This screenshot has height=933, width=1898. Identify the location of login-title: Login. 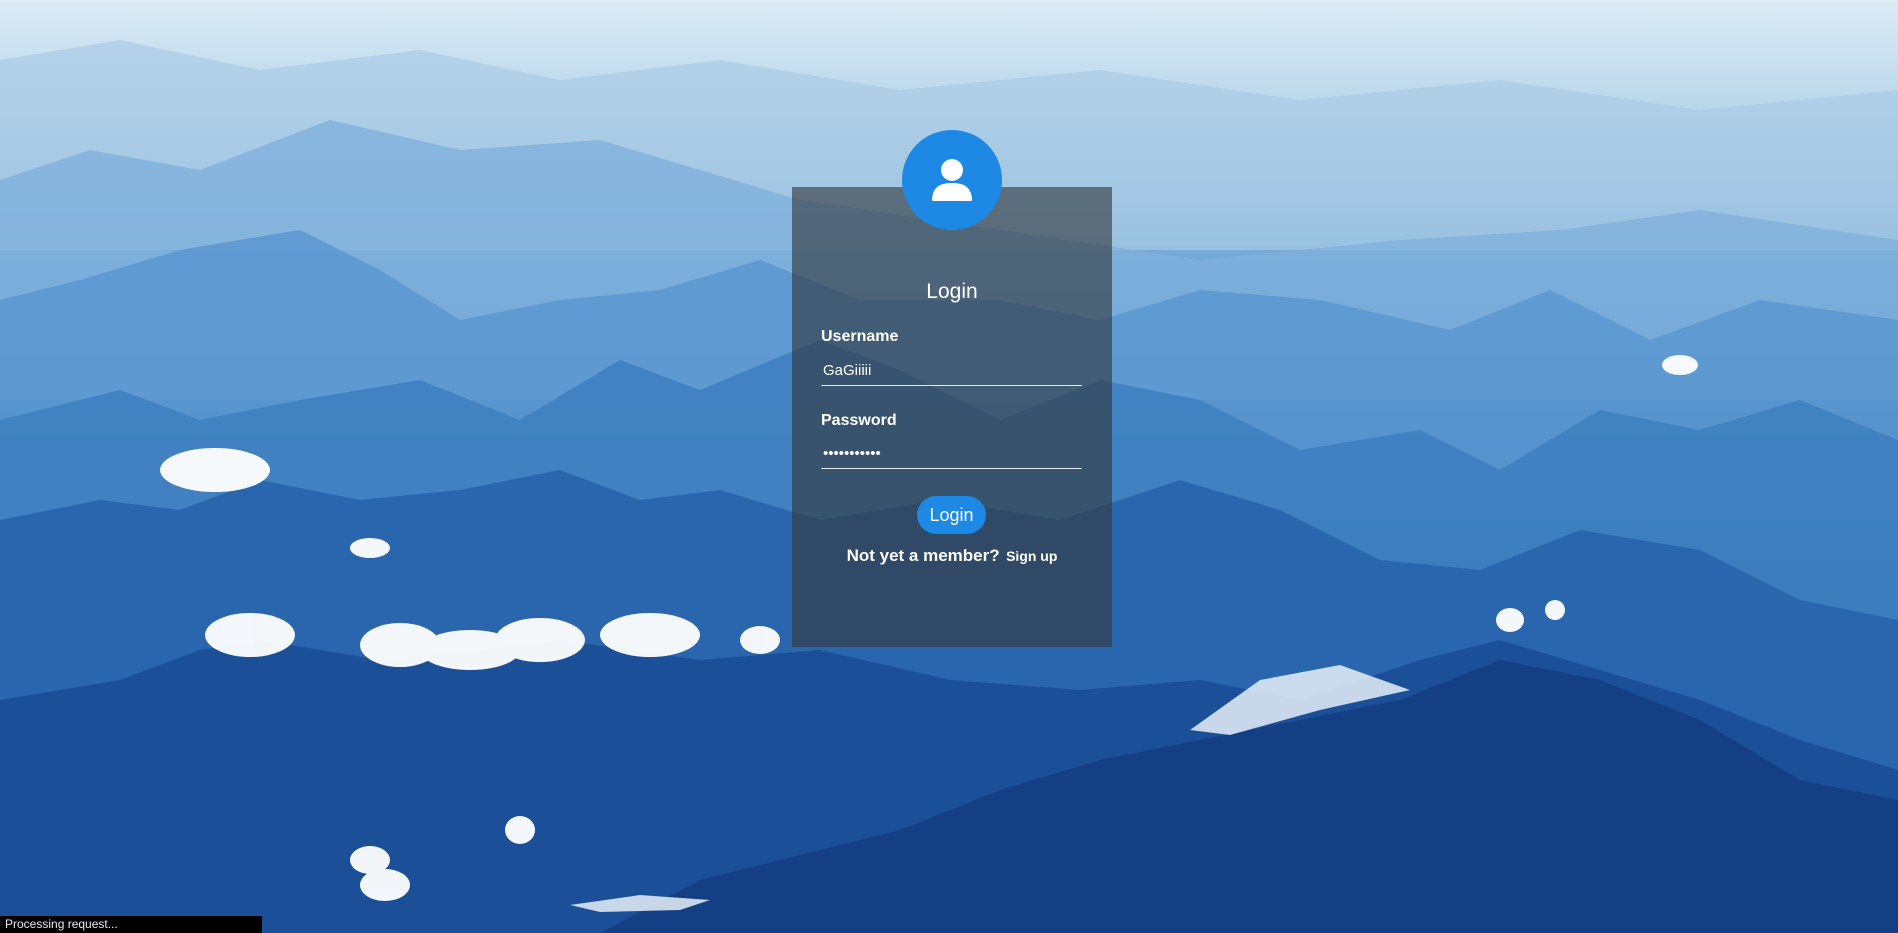
(952, 291).